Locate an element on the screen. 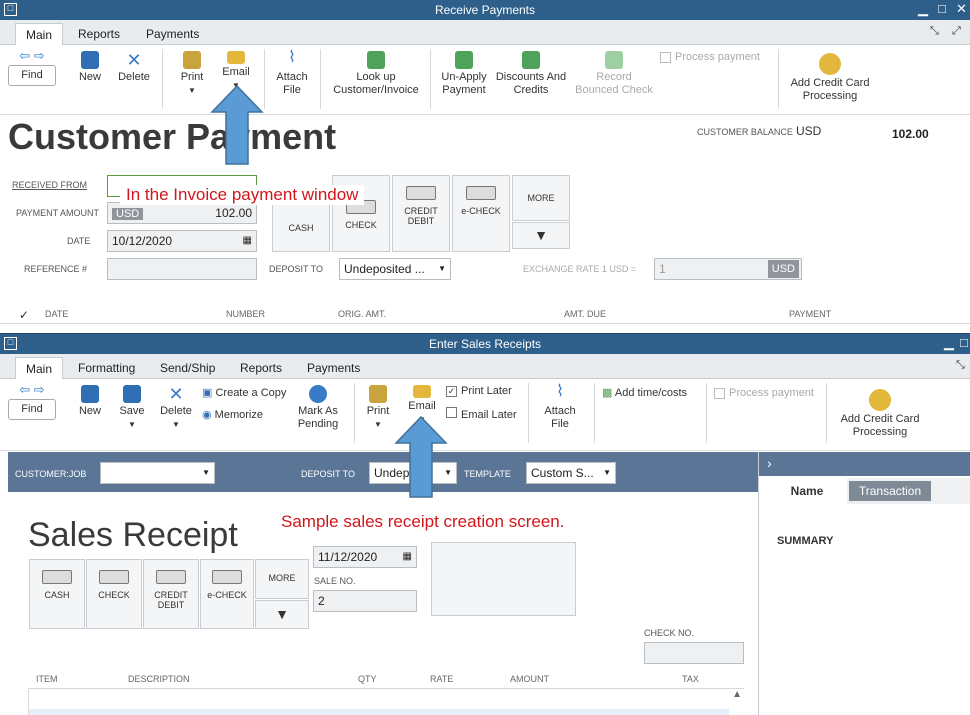  unapply-payment-button: Un-Apply Payment is located at coordinates (464, 74).